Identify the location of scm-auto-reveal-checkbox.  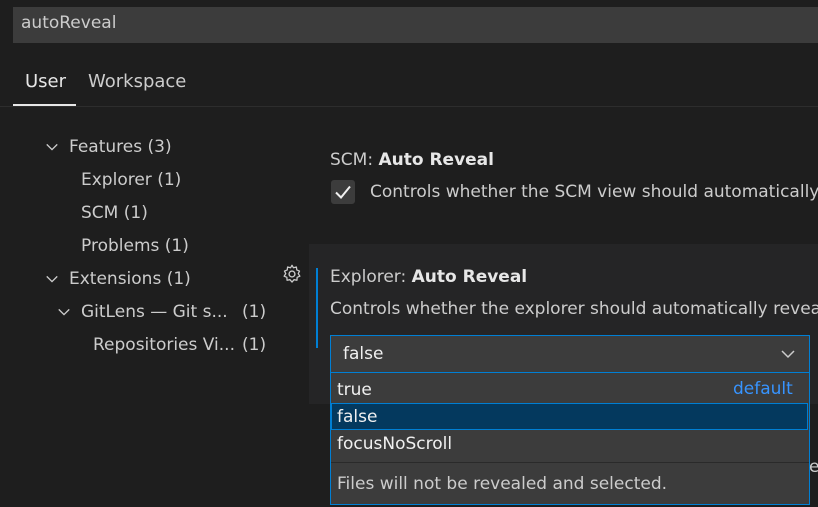
(343, 192).